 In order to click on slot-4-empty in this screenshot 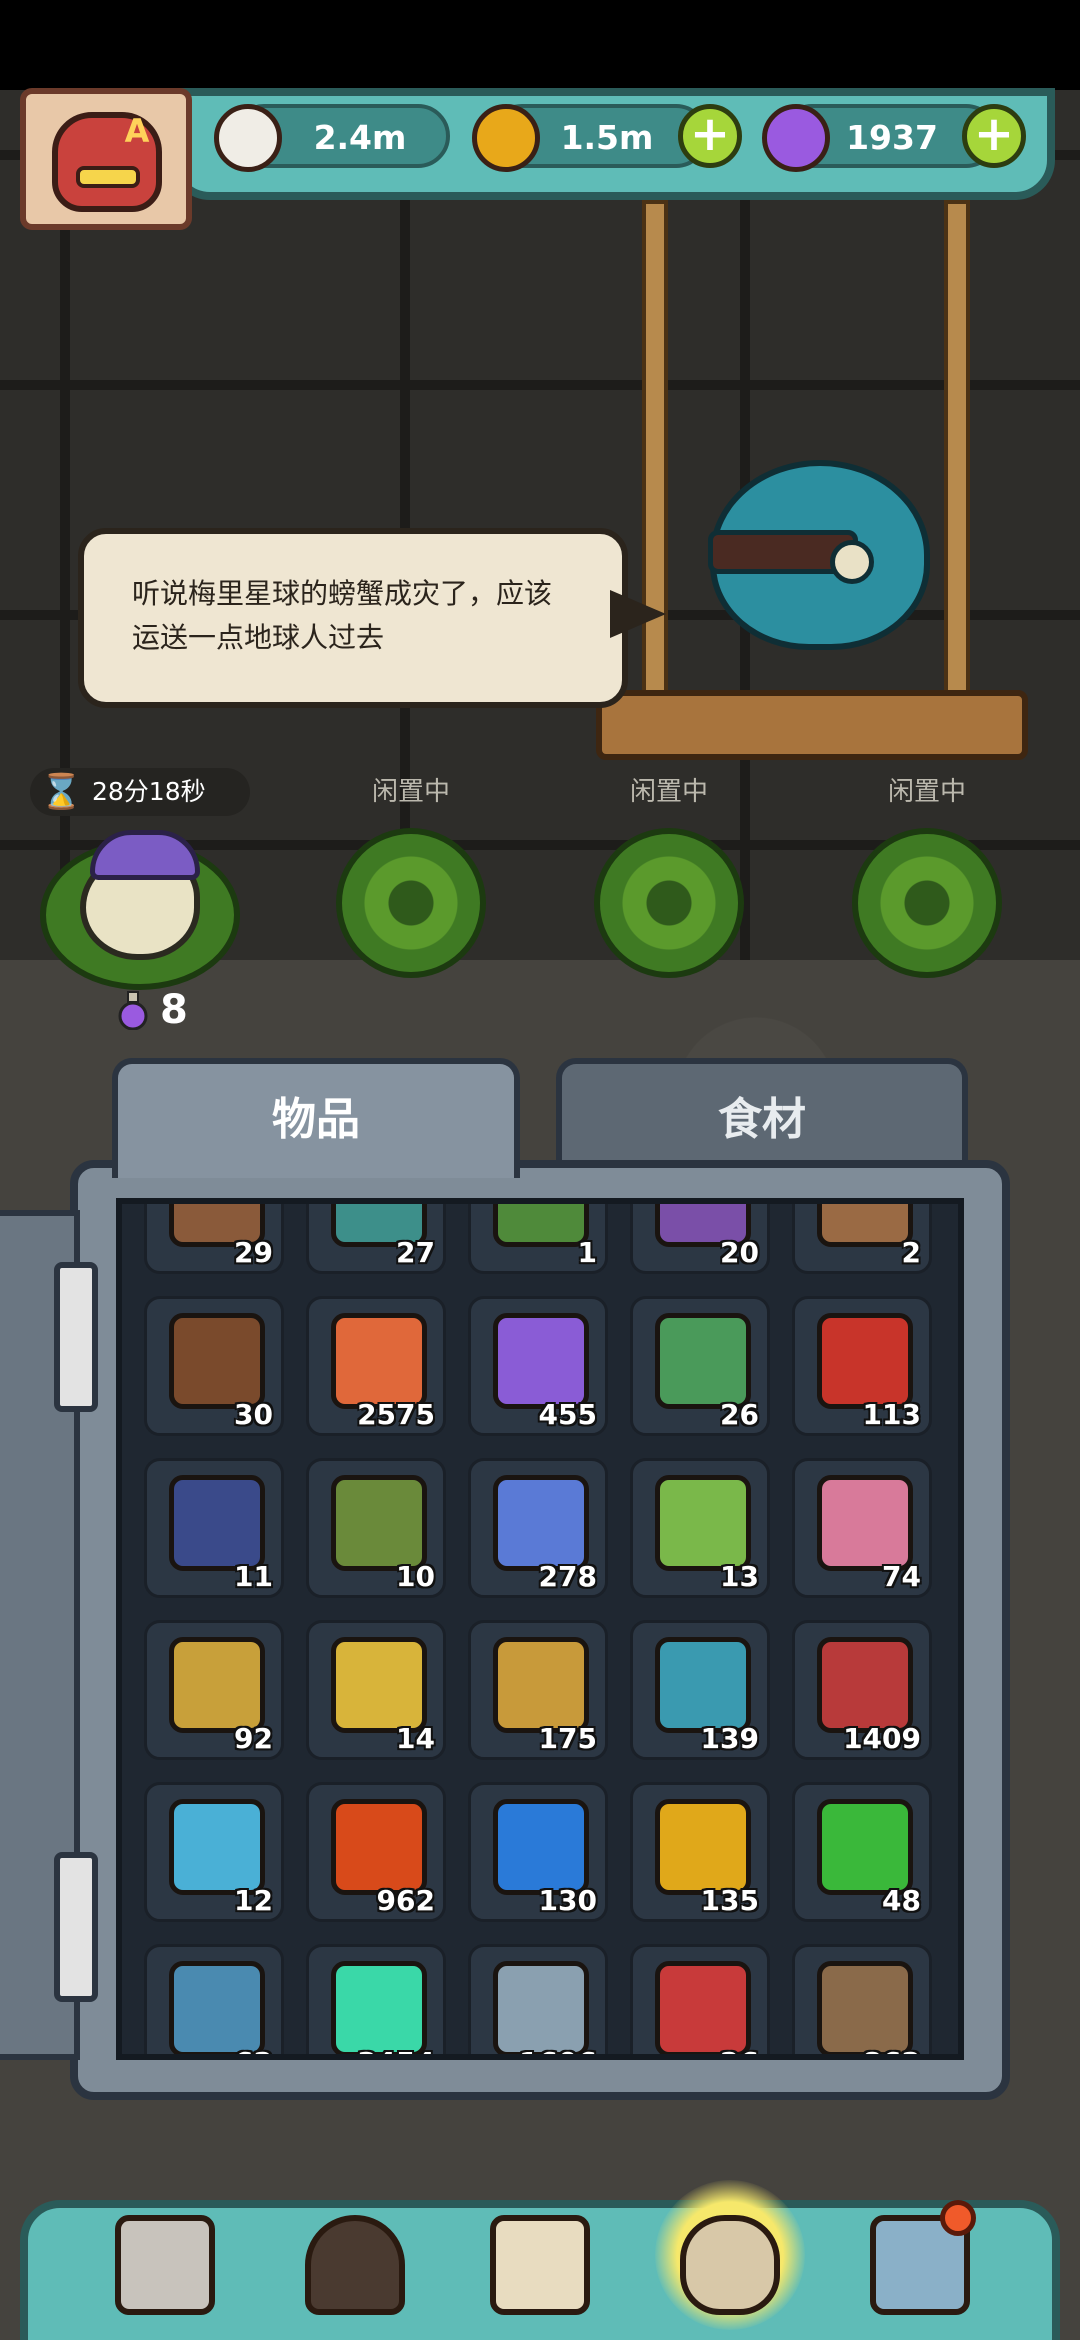, I will do `click(927, 903)`.